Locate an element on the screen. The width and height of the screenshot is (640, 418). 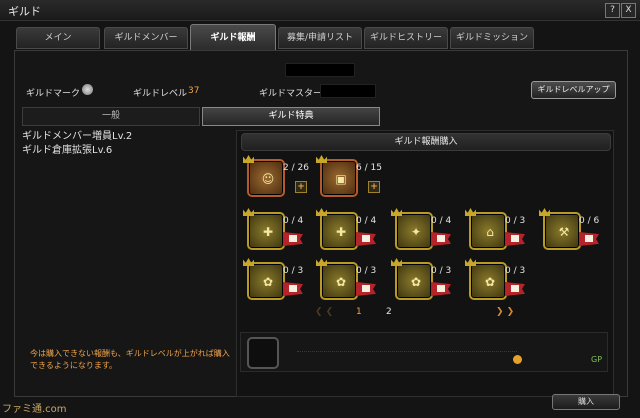
page-number: 2 is located at coordinates (389, 312).